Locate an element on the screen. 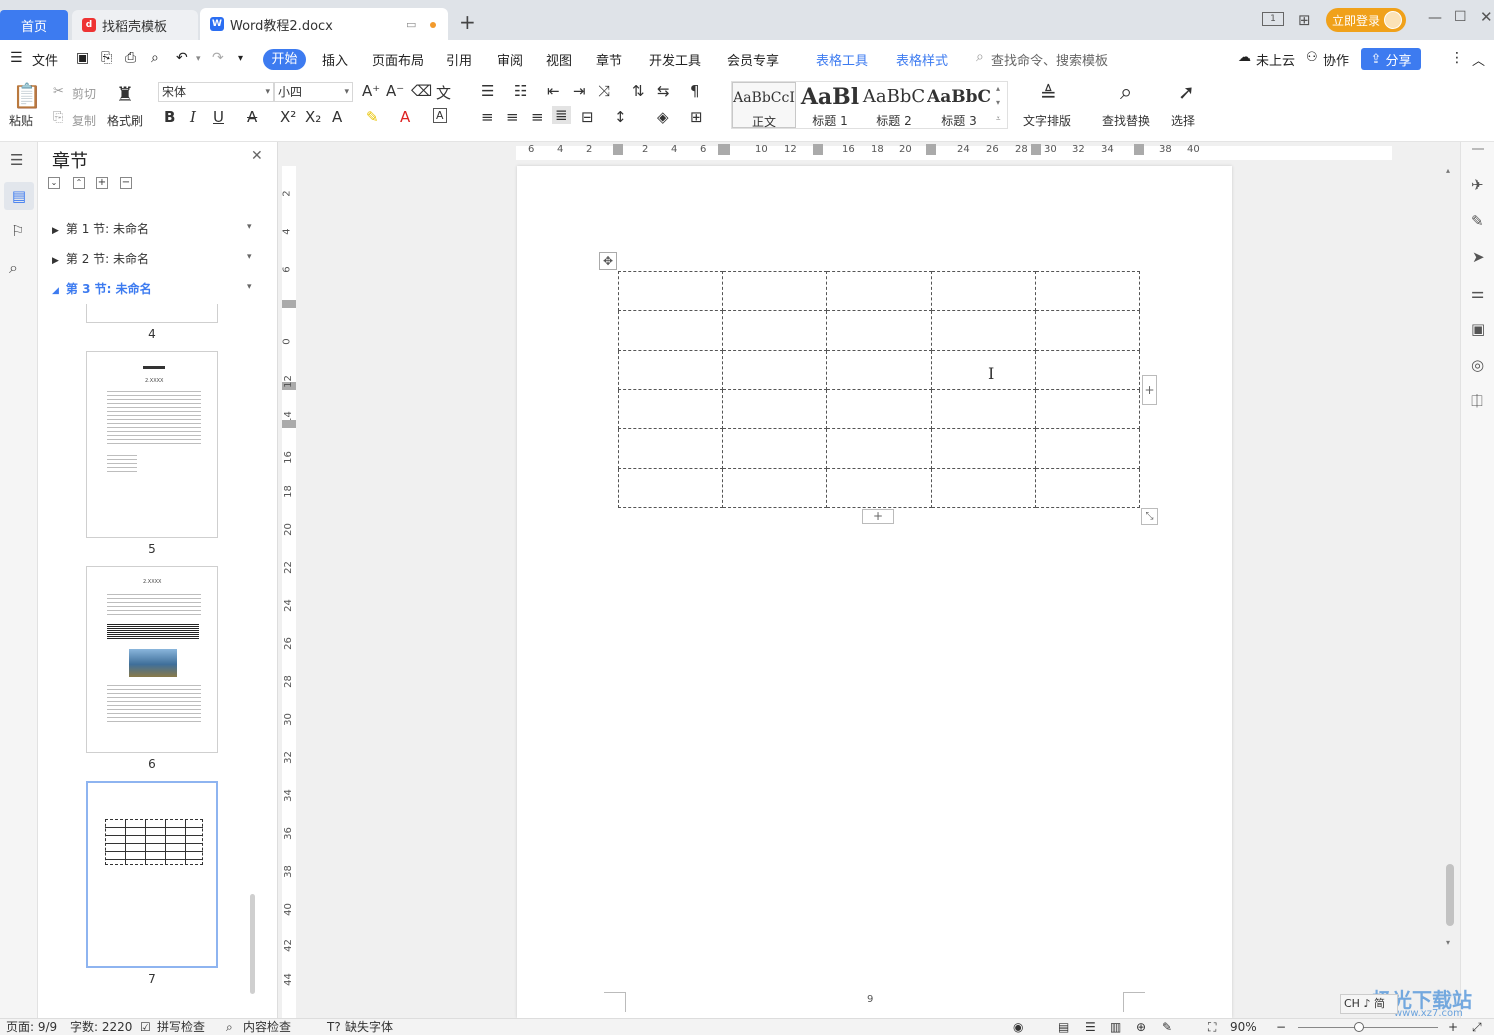  book-icon: ⎅ is located at coordinates (1477, 401).